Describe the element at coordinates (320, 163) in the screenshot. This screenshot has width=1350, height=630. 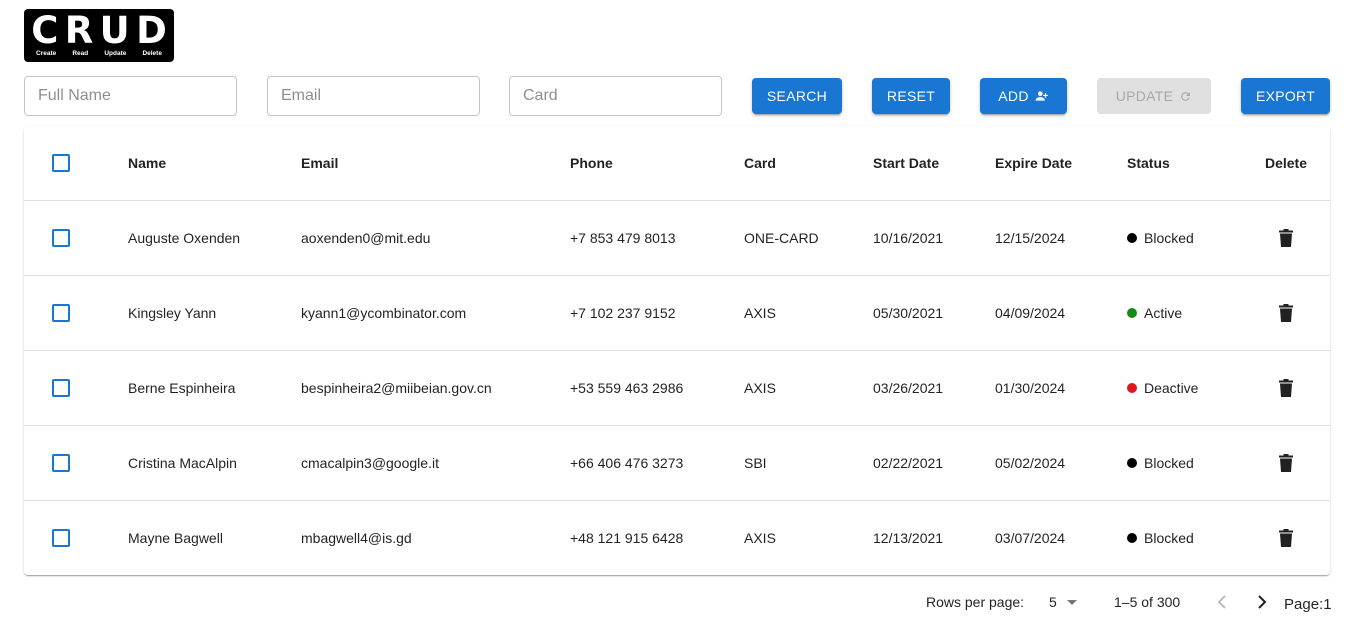
I see `column-header-email: Email` at that location.